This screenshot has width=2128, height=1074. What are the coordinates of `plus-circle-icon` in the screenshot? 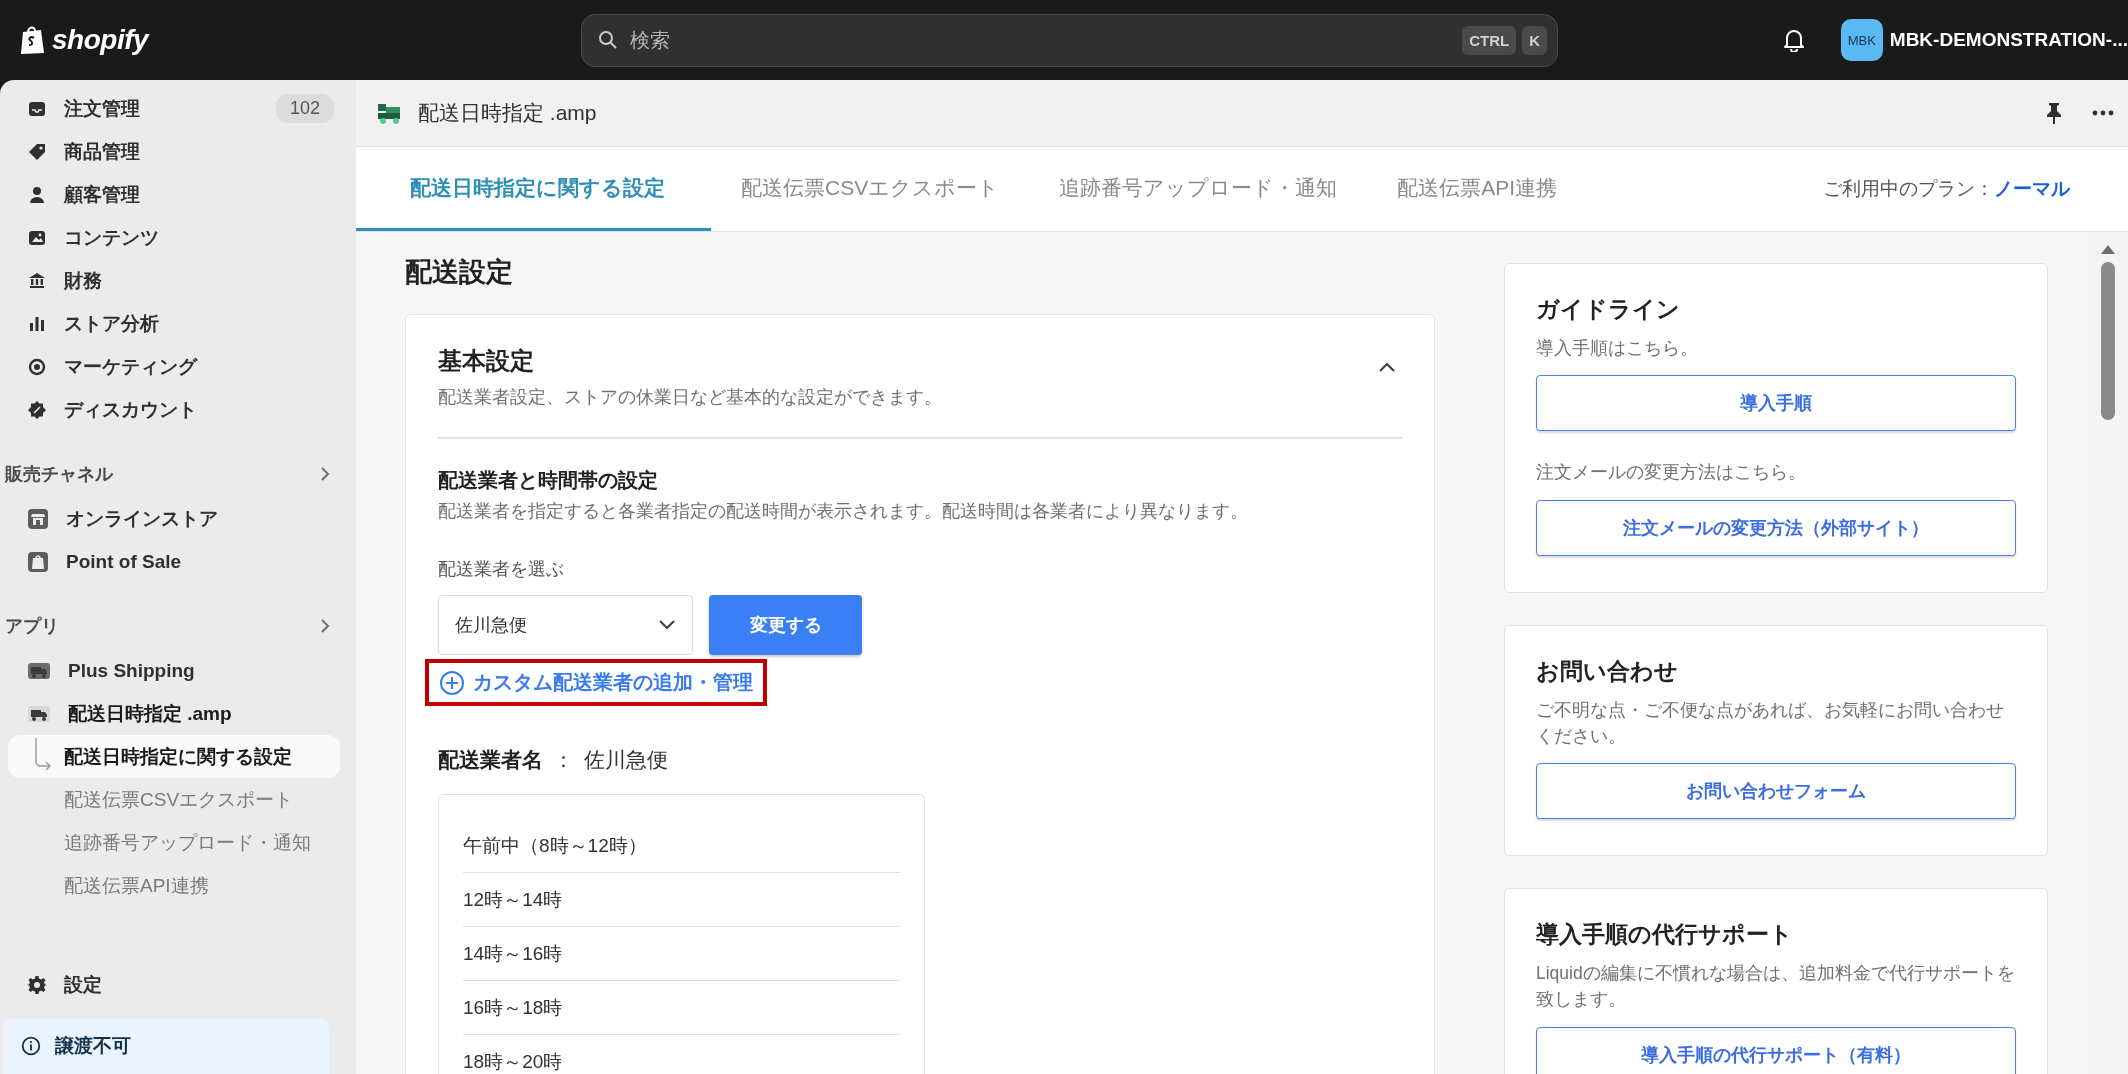 It's located at (452, 682).